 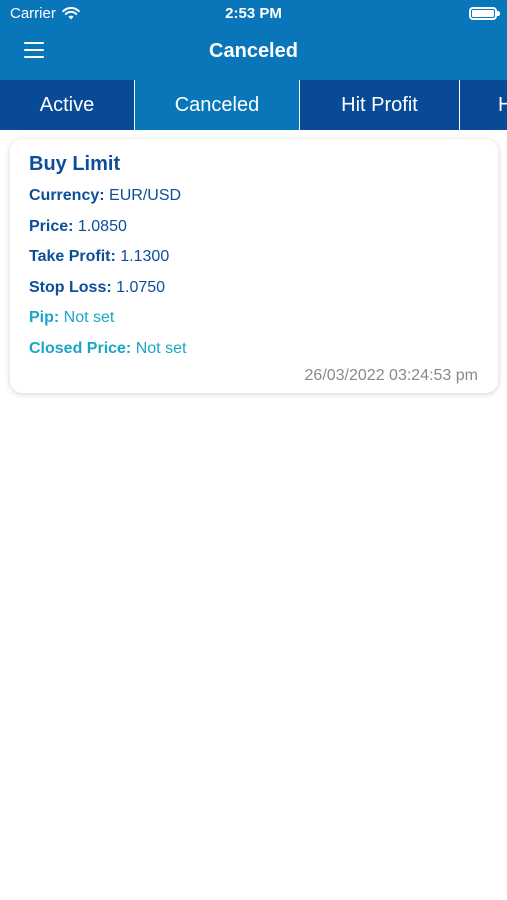 What do you see at coordinates (145, 257) in the screenshot?
I see `take-profit-value: 1.1300` at bounding box center [145, 257].